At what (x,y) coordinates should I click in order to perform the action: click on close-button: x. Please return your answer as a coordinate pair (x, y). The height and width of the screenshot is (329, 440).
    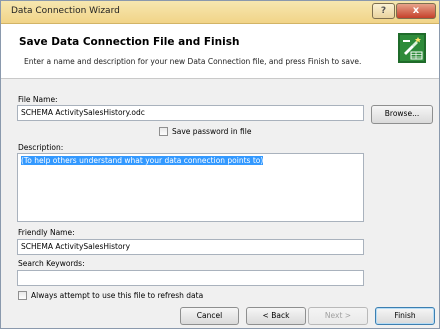
    Looking at the image, I should click on (416, 11).